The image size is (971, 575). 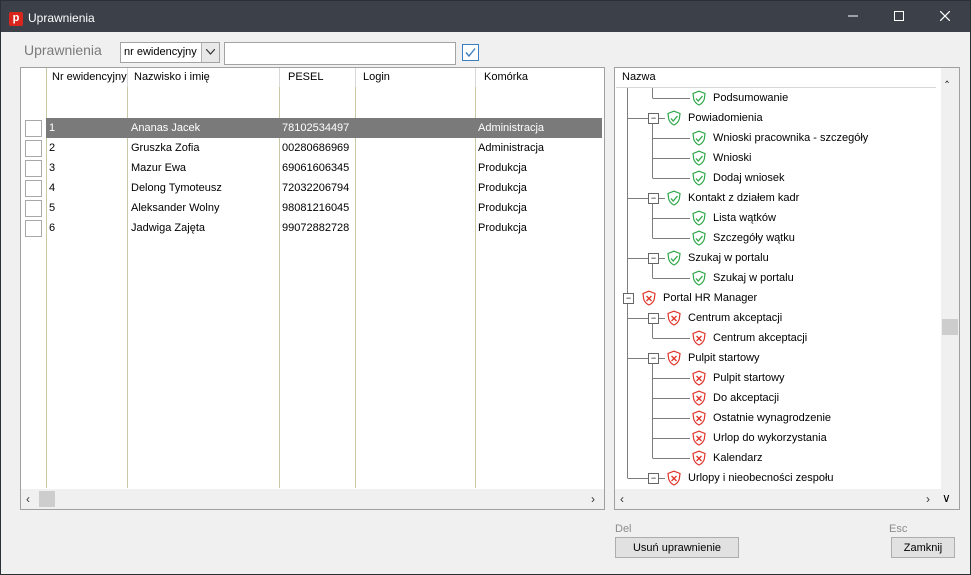 I want to click on close-window-button, so click(x=945, y=16).